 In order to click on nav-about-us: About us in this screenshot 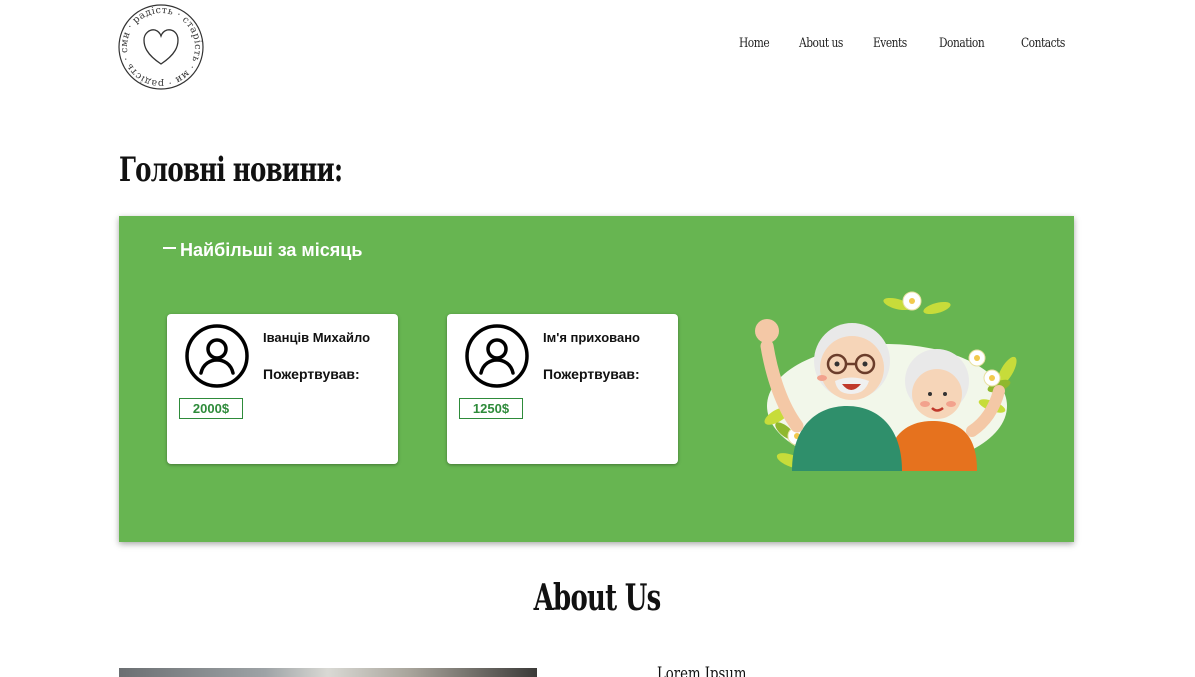, I will do `click(821, 43)`.